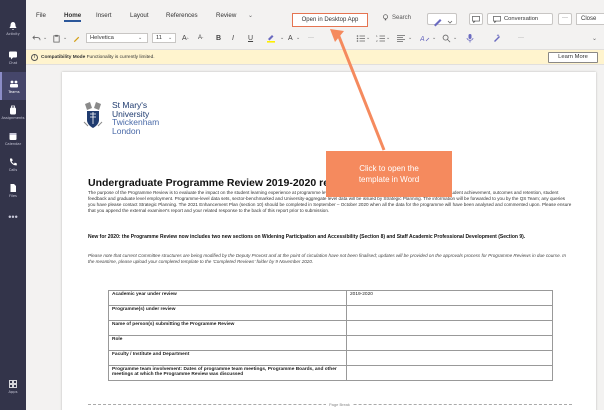 This screenshot has height=410, width=604. What do you see at coordinates (140, 38) in the screenshot?
I see `font-name-chevron-icon: ⌄` at bounding box center [140, 38].